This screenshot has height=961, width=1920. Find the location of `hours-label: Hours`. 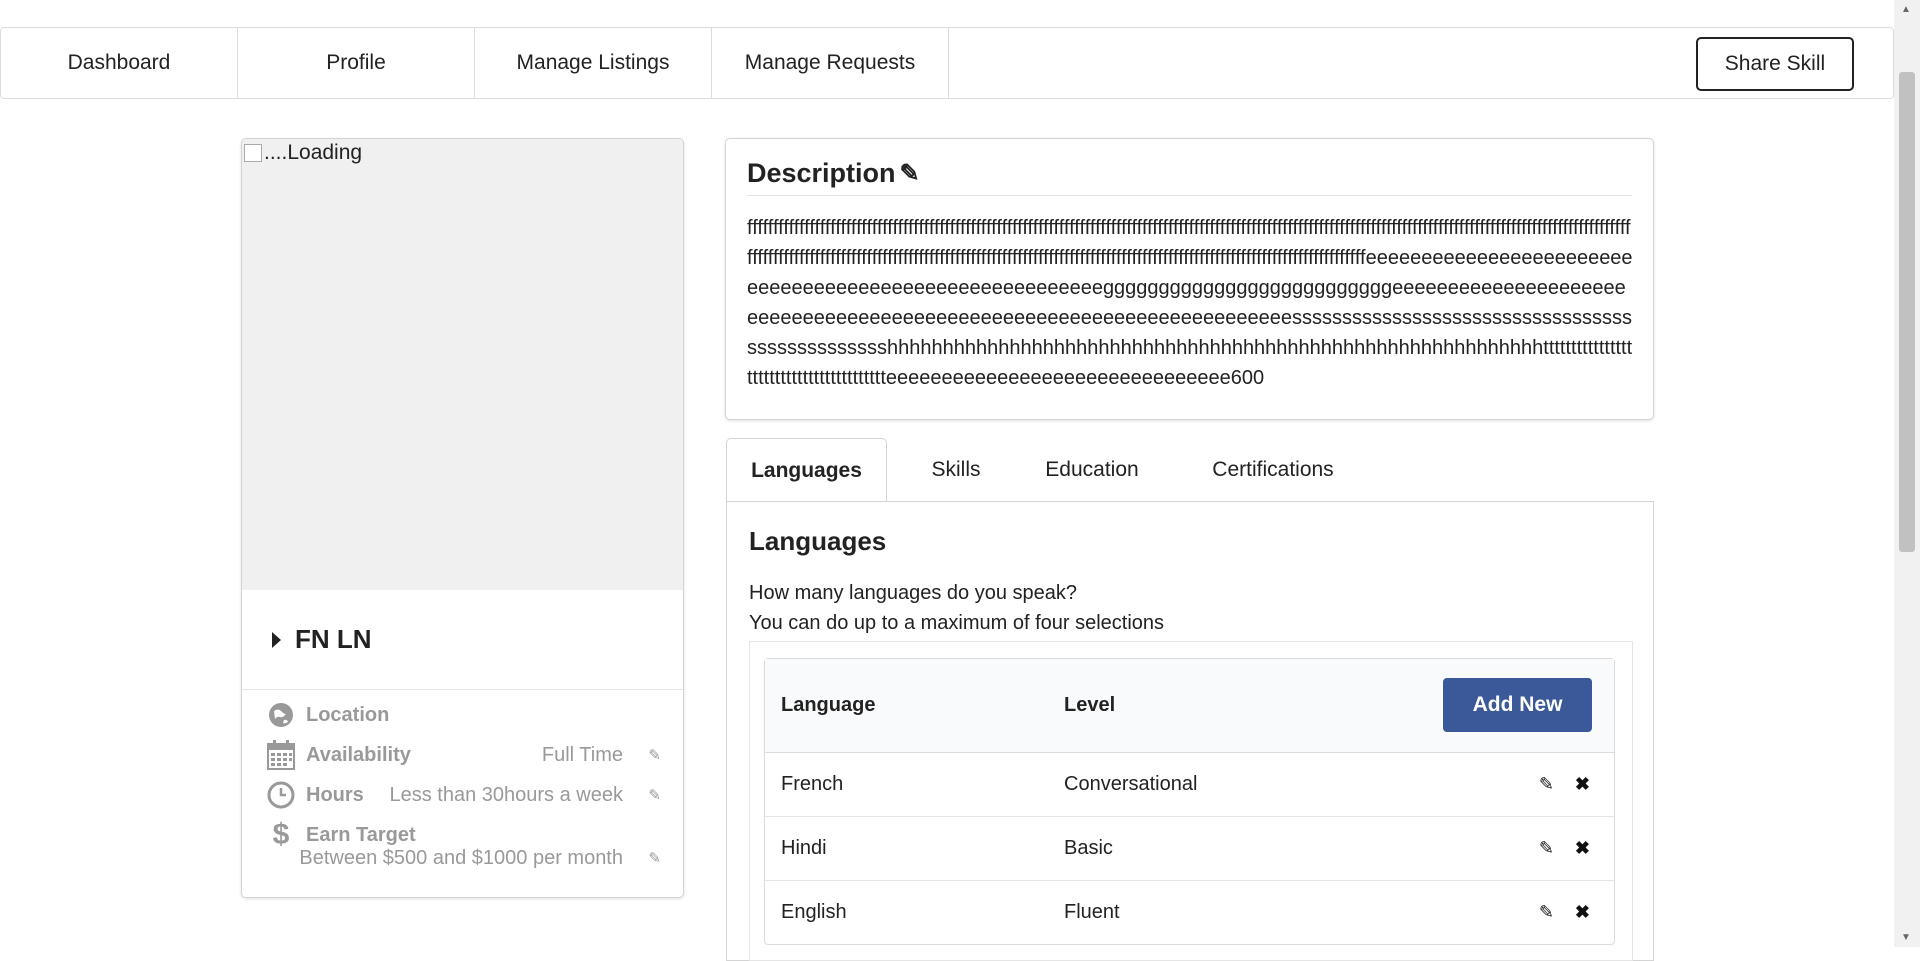

hours-label: Hours is located at coordinates (335, 794).